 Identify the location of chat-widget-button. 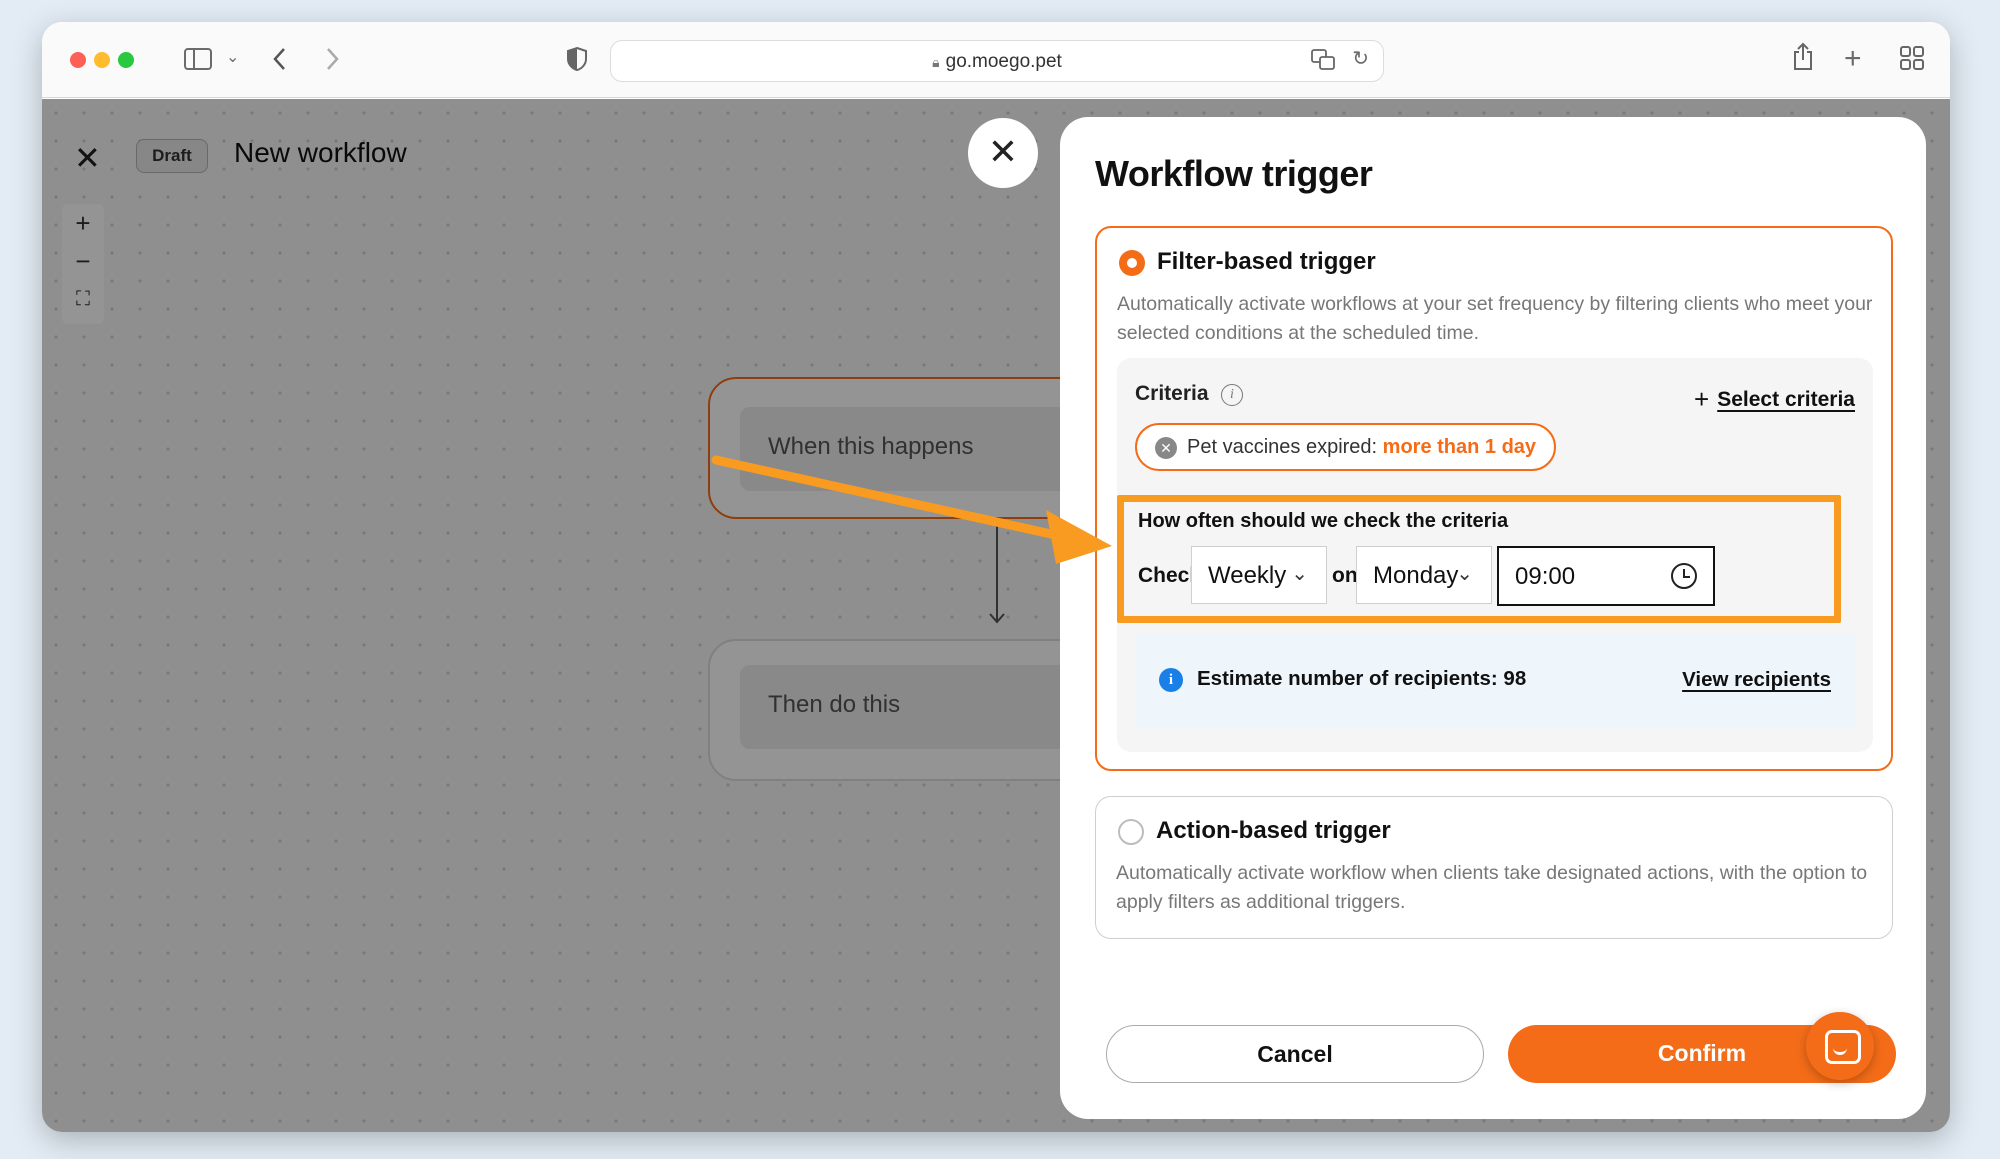
(1840, 1046).